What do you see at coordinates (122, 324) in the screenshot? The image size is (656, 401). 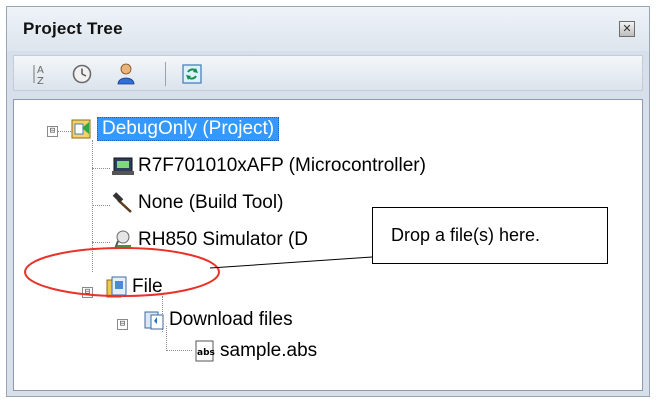 I see `expander-download-files: ⊟` at bounding box center [122, 324].